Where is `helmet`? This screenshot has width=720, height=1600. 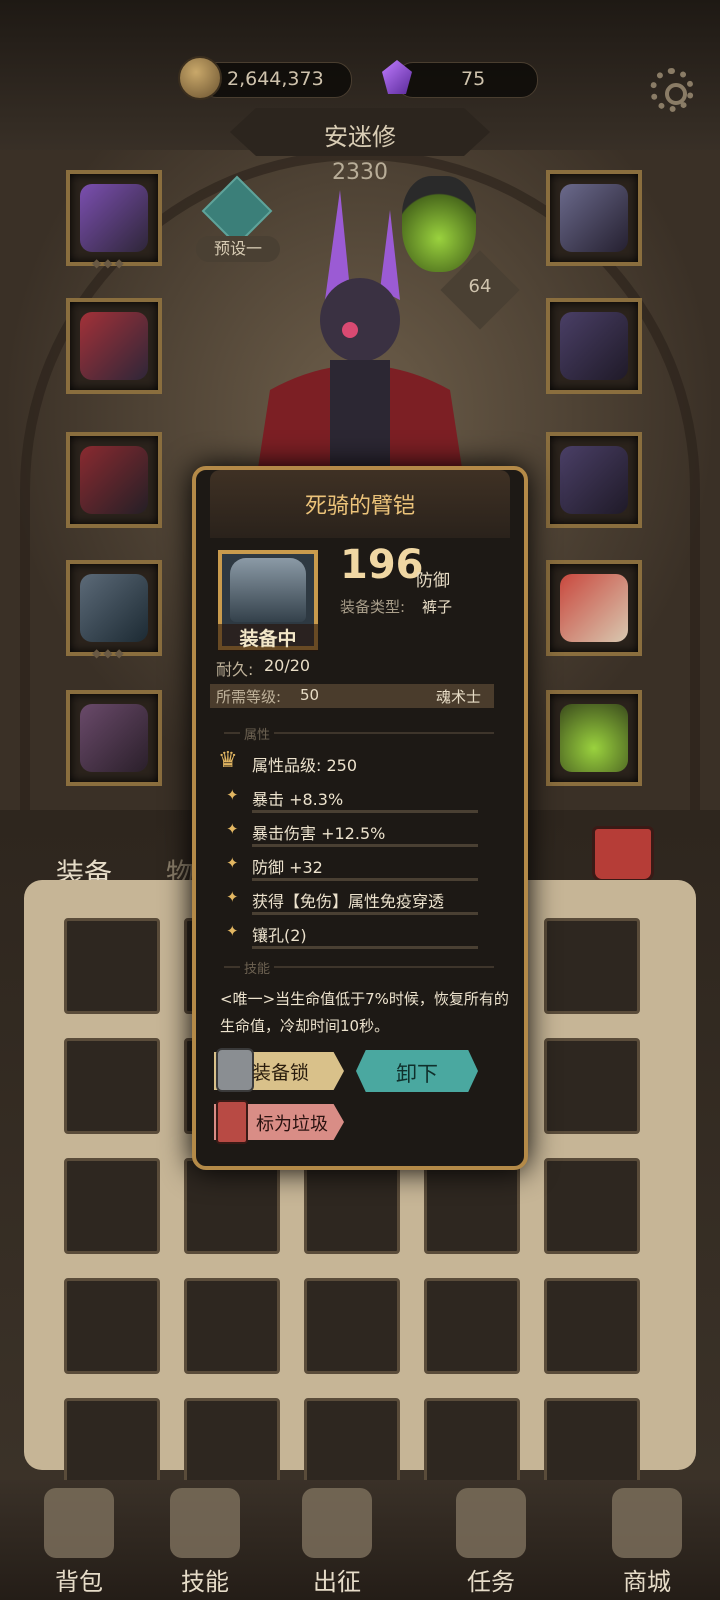
helmet is located at coordinates (360, 320).